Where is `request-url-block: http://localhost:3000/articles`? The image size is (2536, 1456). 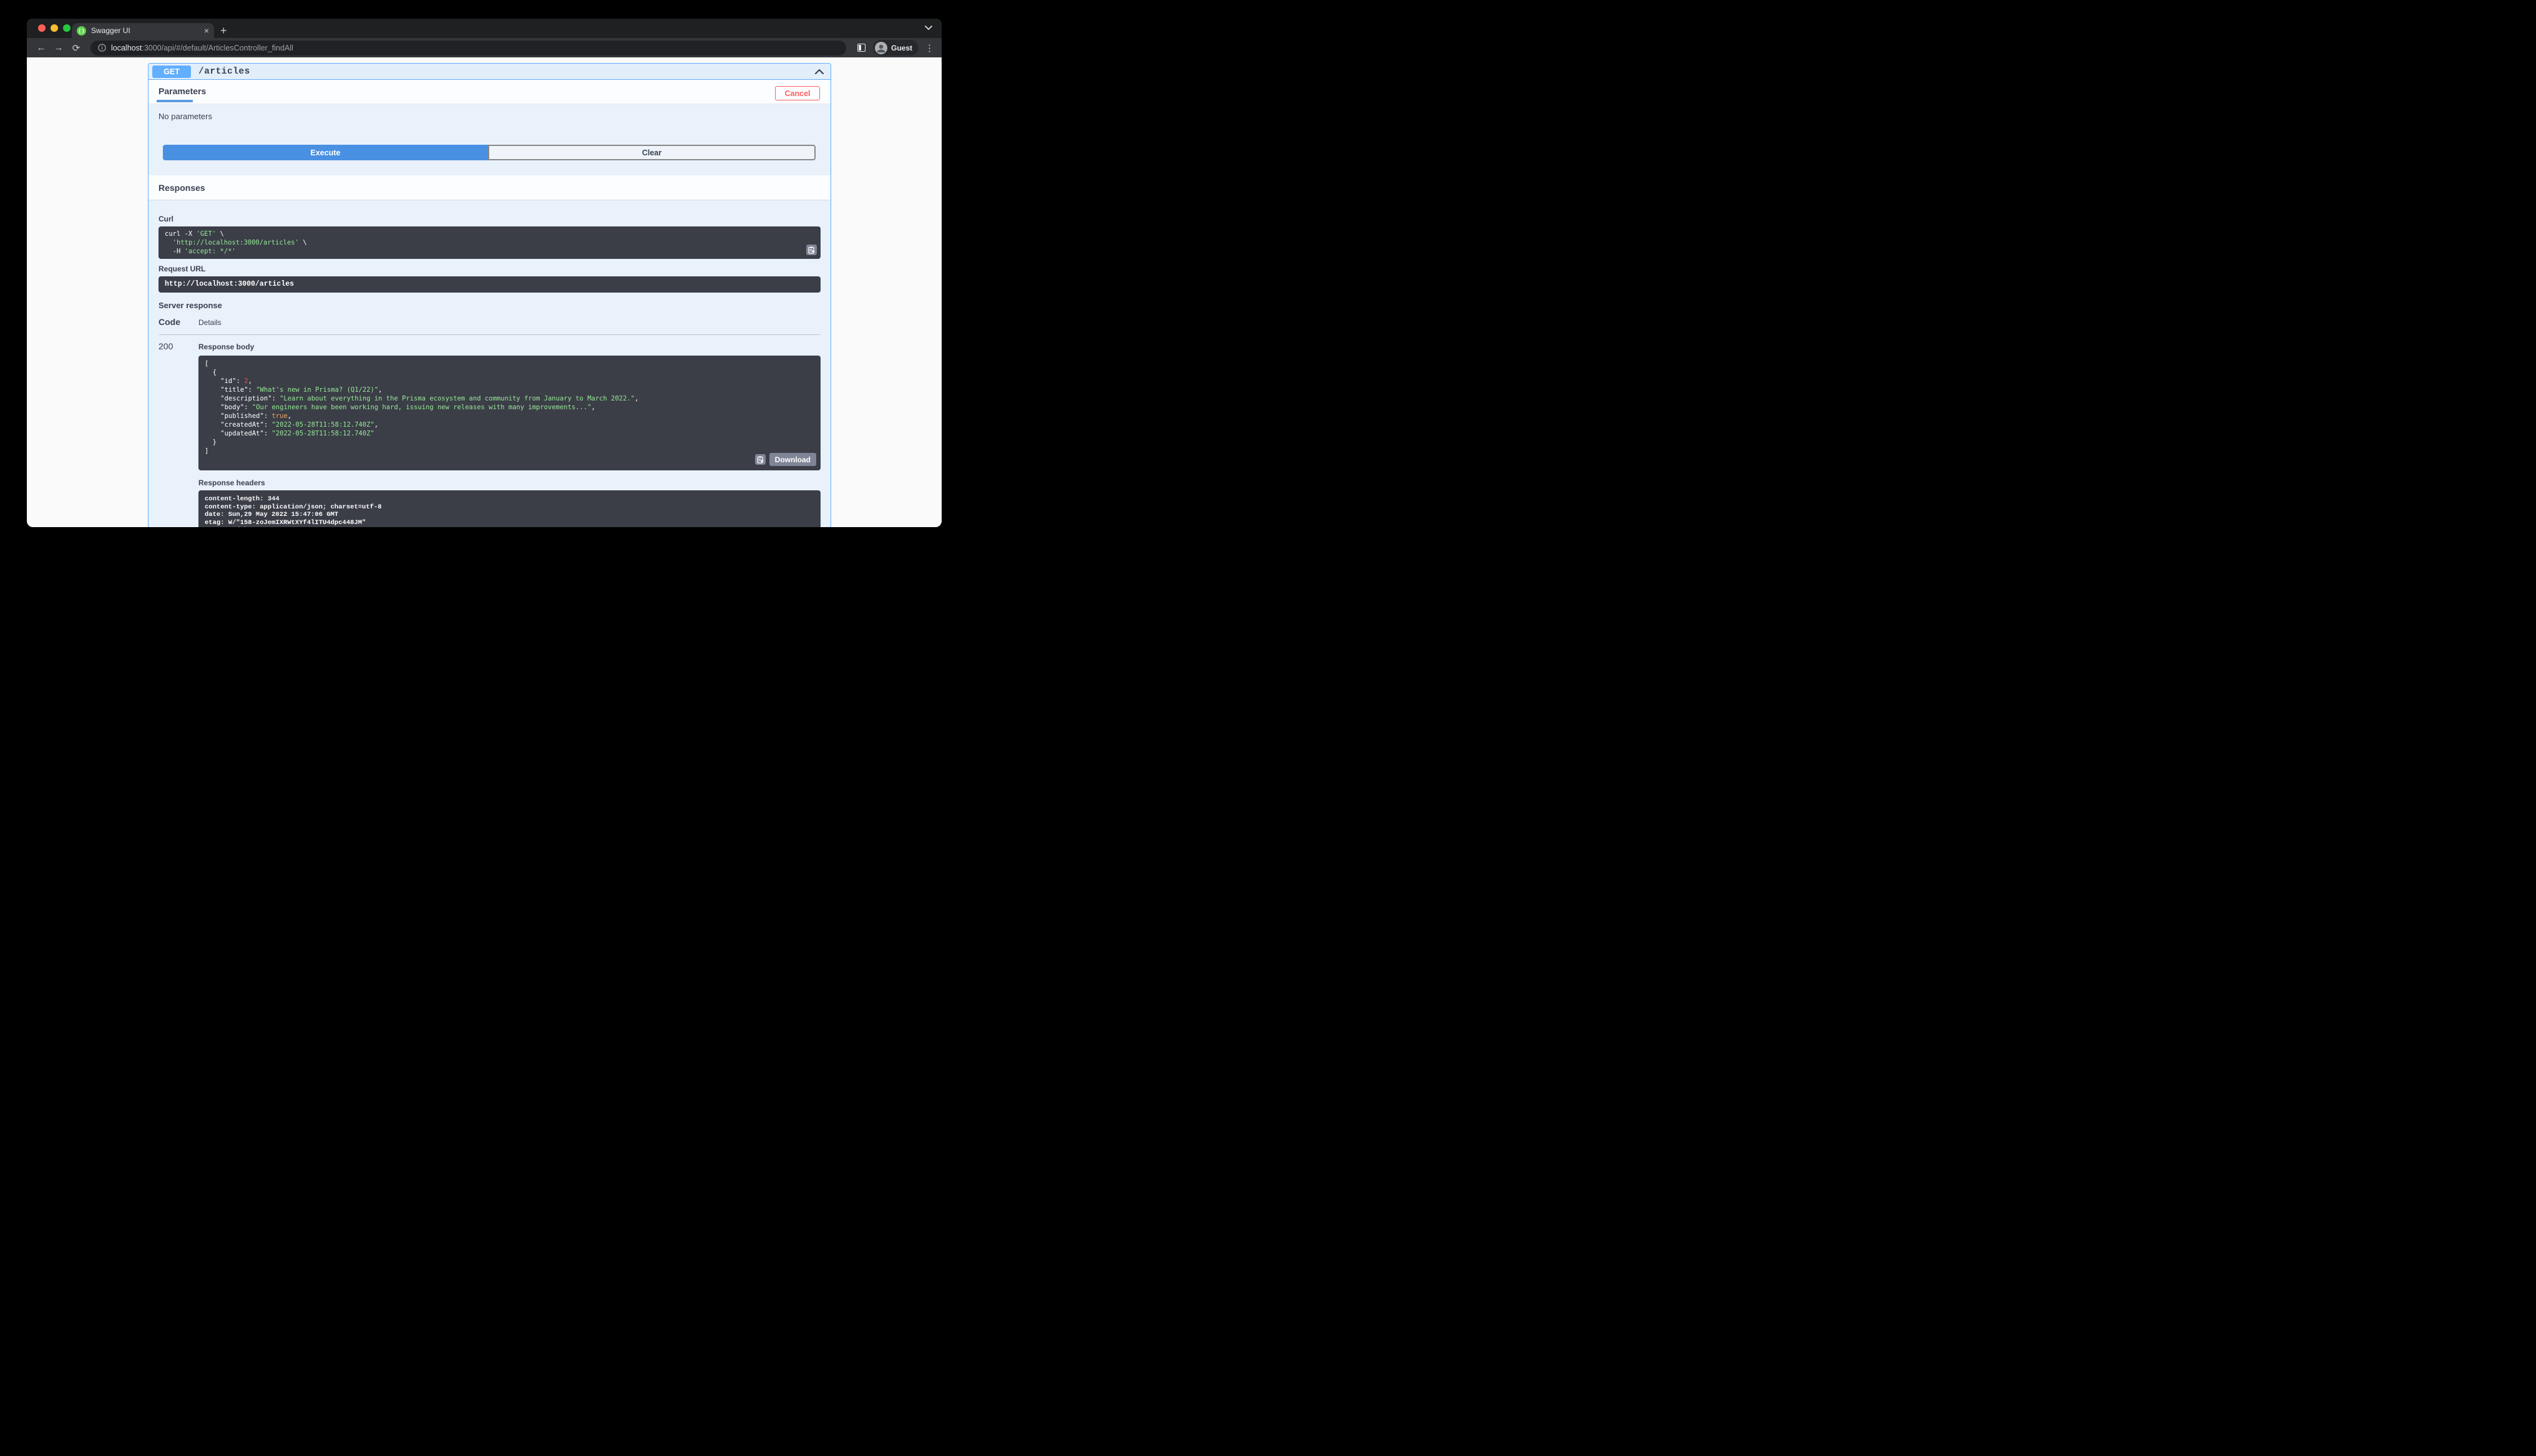 request-url-block: http://localhost:3000/articles is located at coordinates (490, 285).